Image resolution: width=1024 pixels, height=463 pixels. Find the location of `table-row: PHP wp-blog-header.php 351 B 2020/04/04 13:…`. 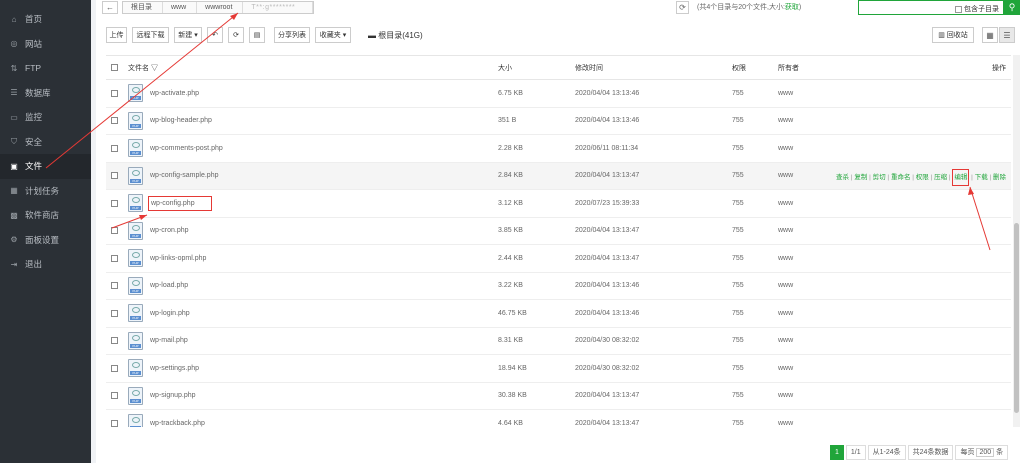

table-row: PHP wp-blog-header.php 351 B 2020/04/04 13:… is located at coordinates (558, 121).